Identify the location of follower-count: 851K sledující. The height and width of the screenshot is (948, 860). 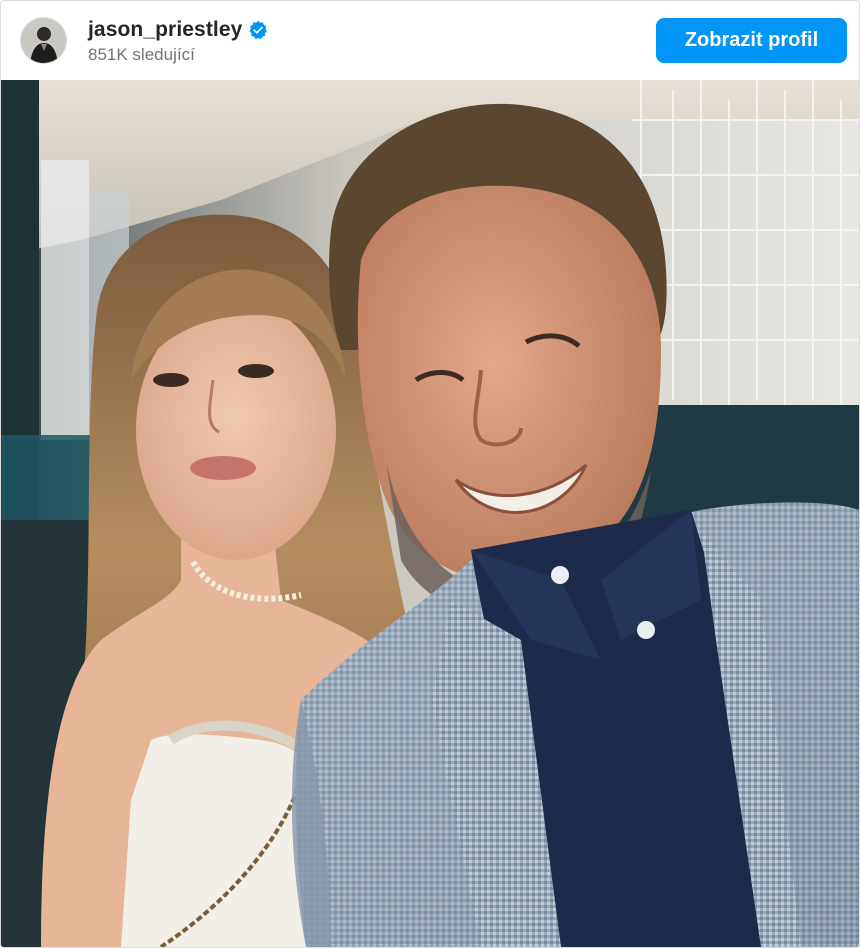
(141, 54).